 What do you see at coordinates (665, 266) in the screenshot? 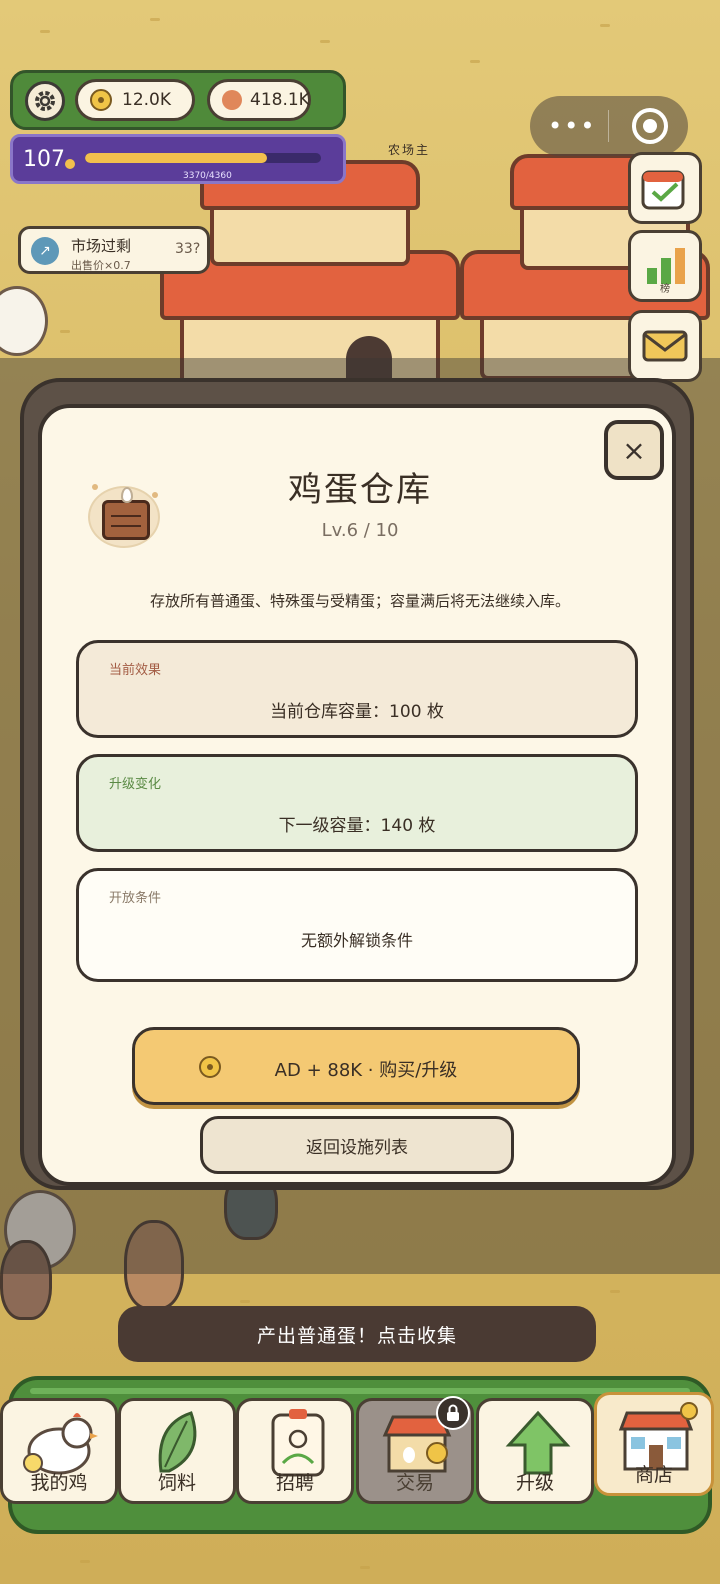
I see `leaderboard-button: 榜` at bounding box center [665, 266].